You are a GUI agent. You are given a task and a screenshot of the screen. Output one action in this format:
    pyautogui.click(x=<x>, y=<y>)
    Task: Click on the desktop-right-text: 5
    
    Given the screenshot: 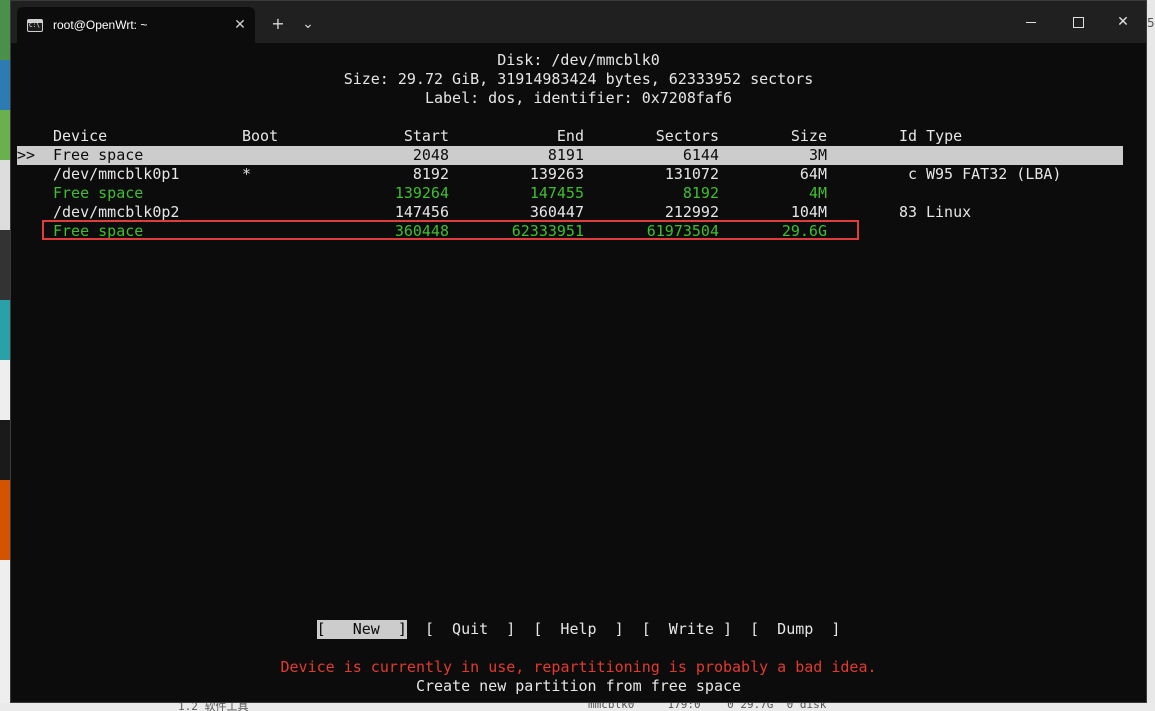 What is the action you would take?
    pyautogui.click(x=1151, y=23)
    